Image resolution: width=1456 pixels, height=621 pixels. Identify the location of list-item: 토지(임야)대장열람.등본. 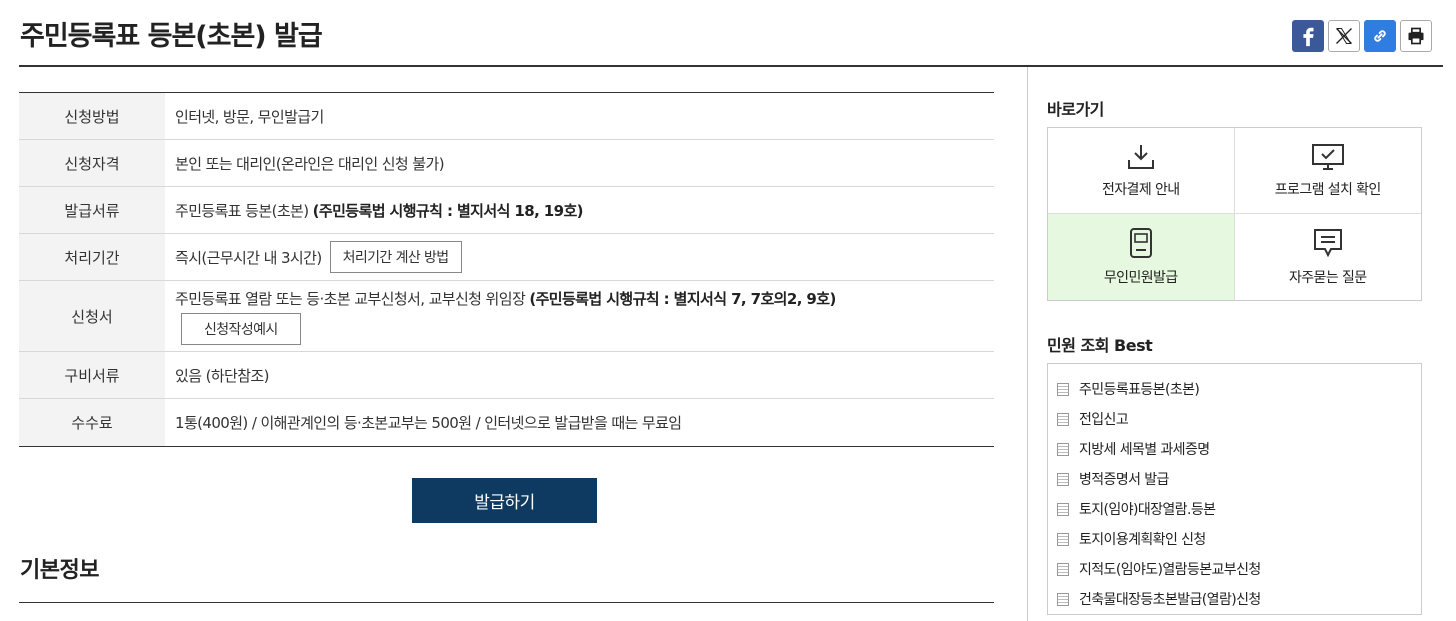
(1239, 509).